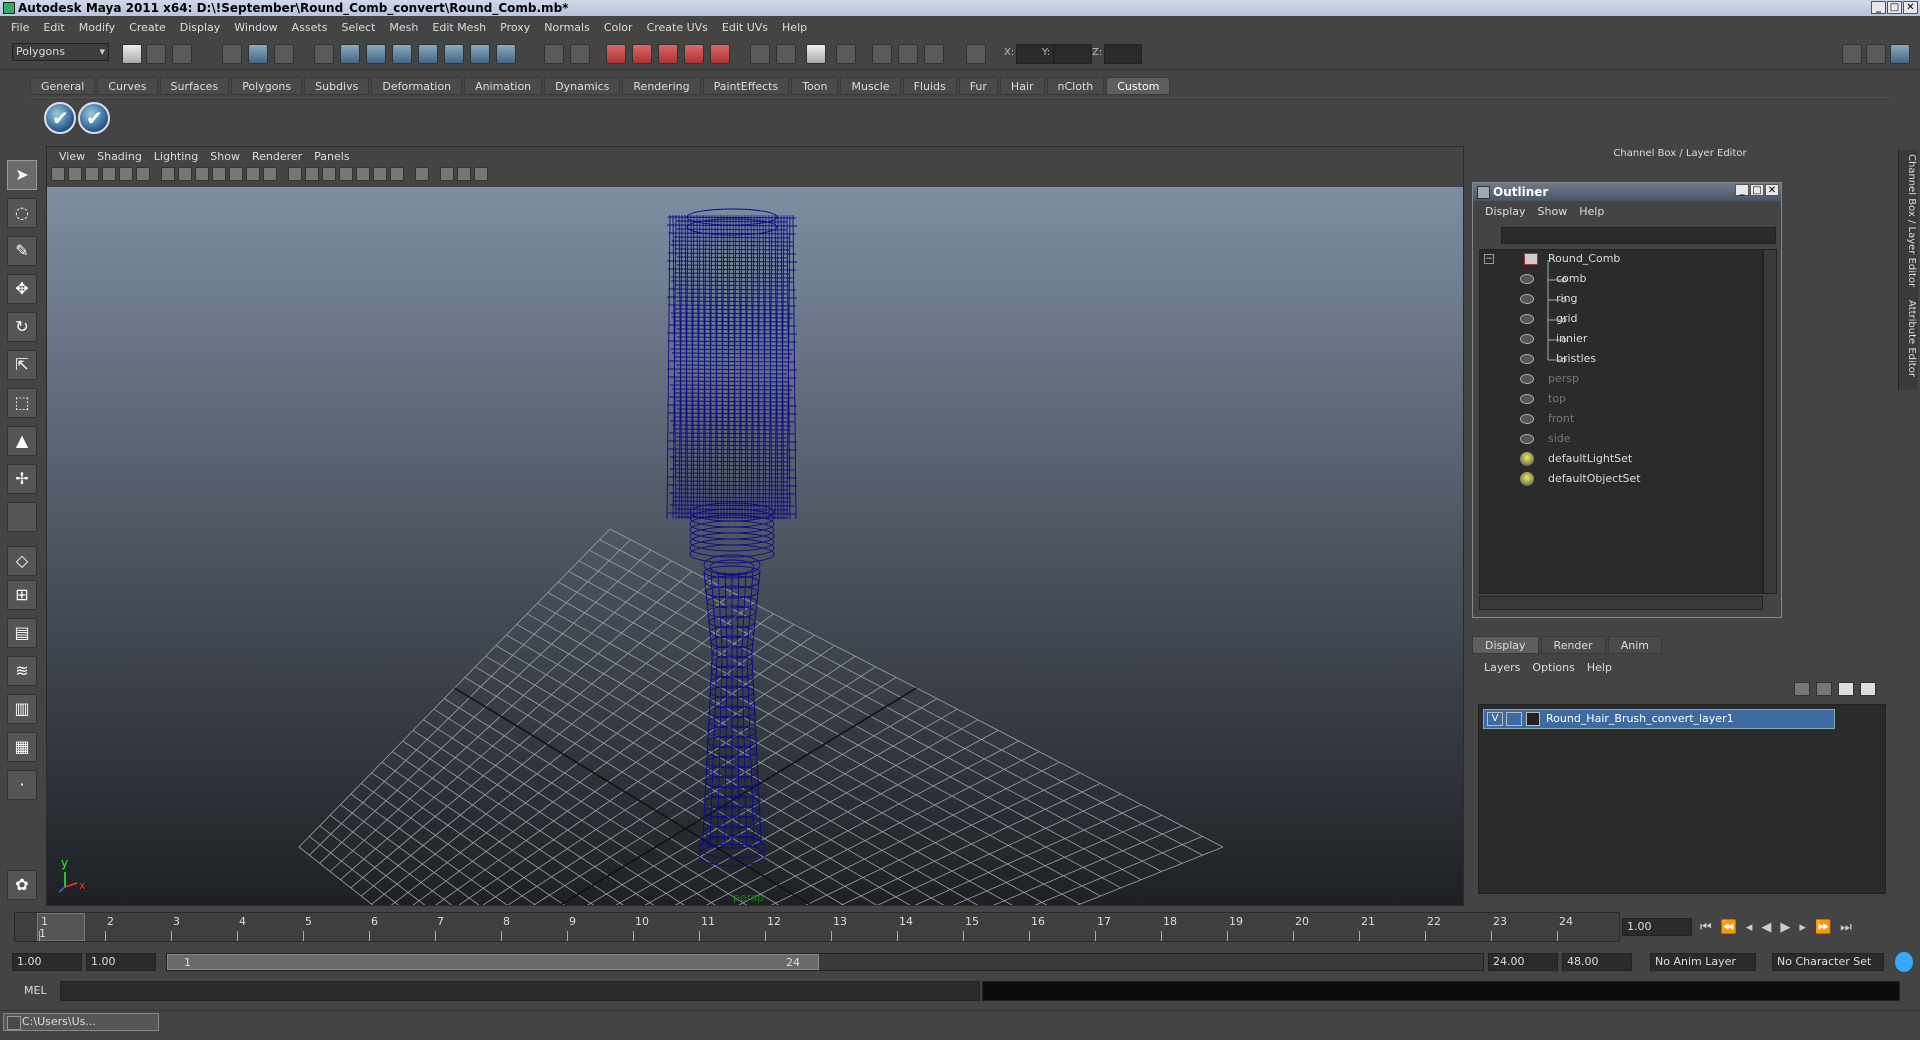  Describe the element at coordinates (1878, 7) in the screenshot. I see `minimize-button: _` at that location.